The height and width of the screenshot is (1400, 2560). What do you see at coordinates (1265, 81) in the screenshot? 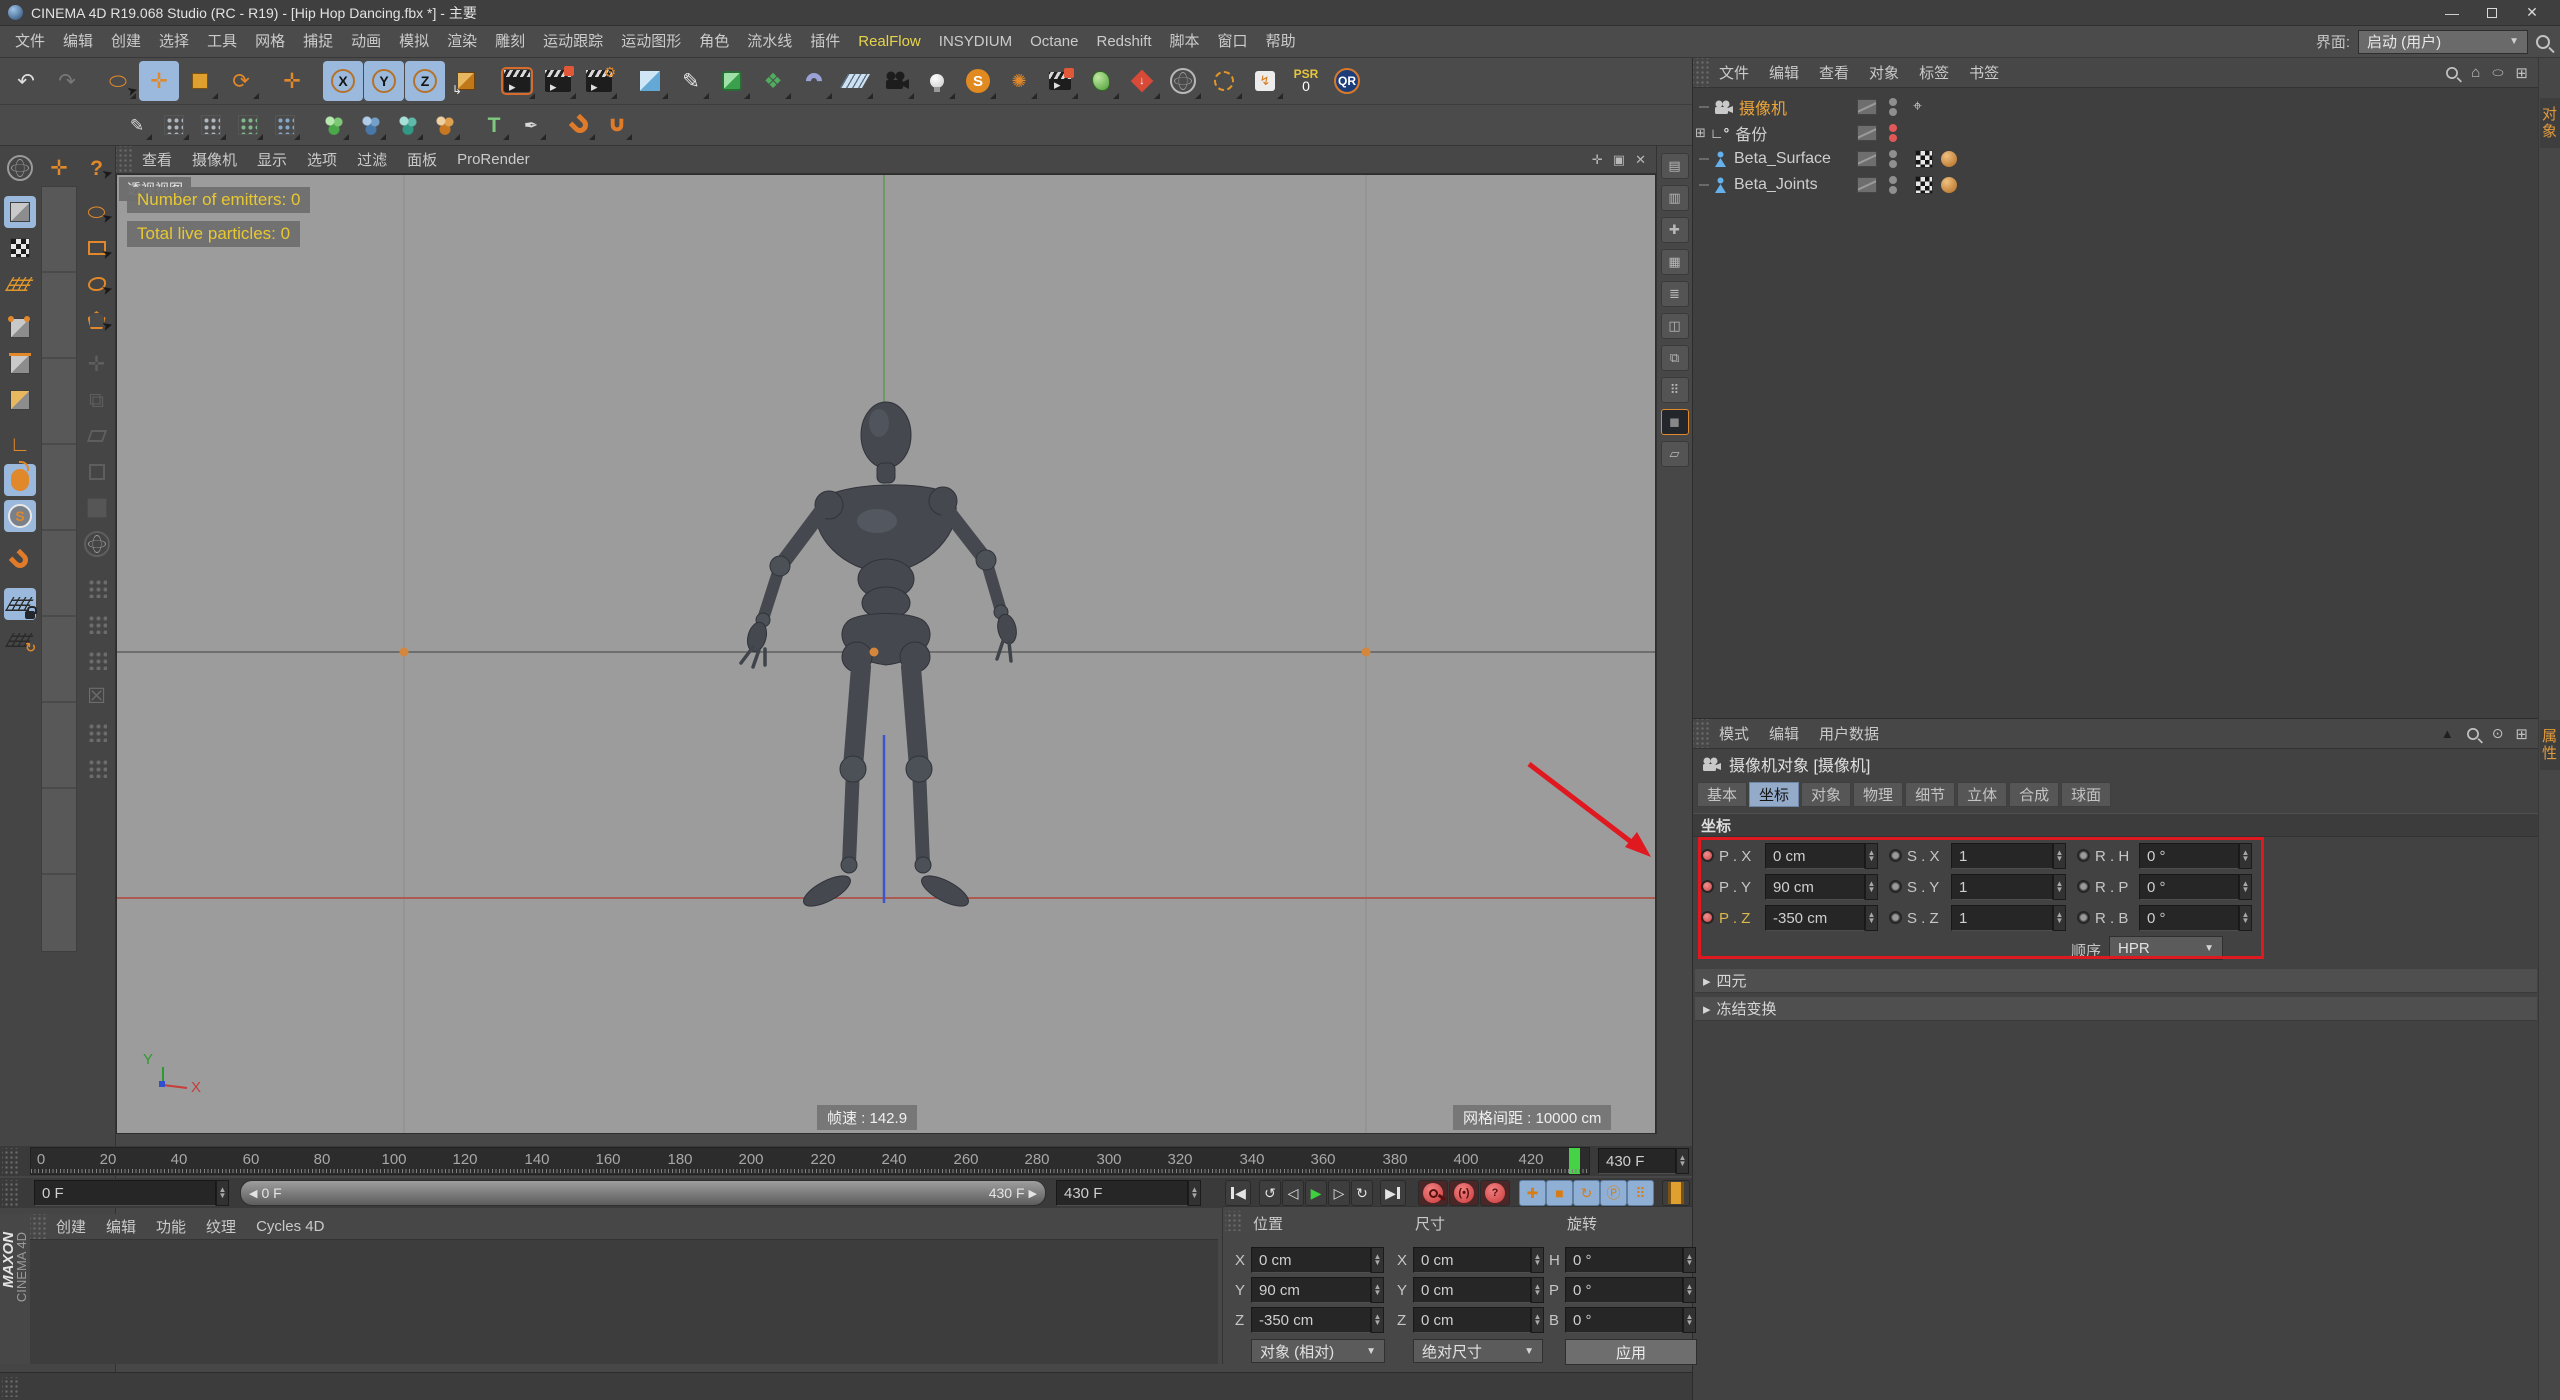
I see `xpresso-button: ↯` at bounding box center [1265, 81].